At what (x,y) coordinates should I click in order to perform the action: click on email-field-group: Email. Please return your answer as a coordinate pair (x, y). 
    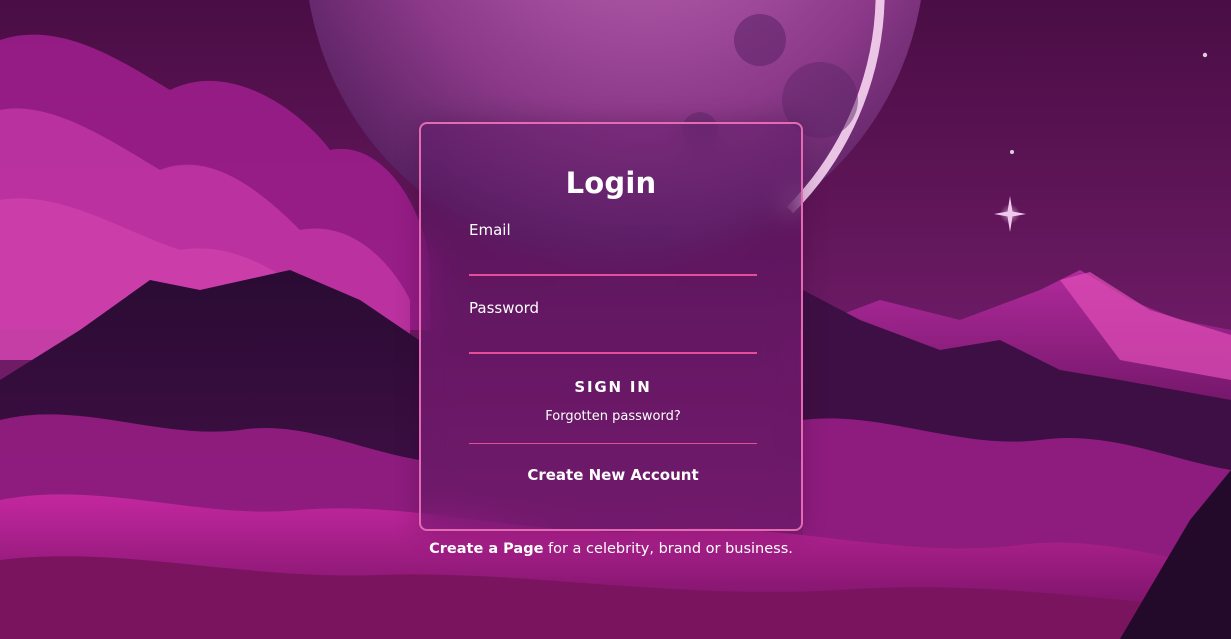
    Looking at the image, I should click on (613, 248).